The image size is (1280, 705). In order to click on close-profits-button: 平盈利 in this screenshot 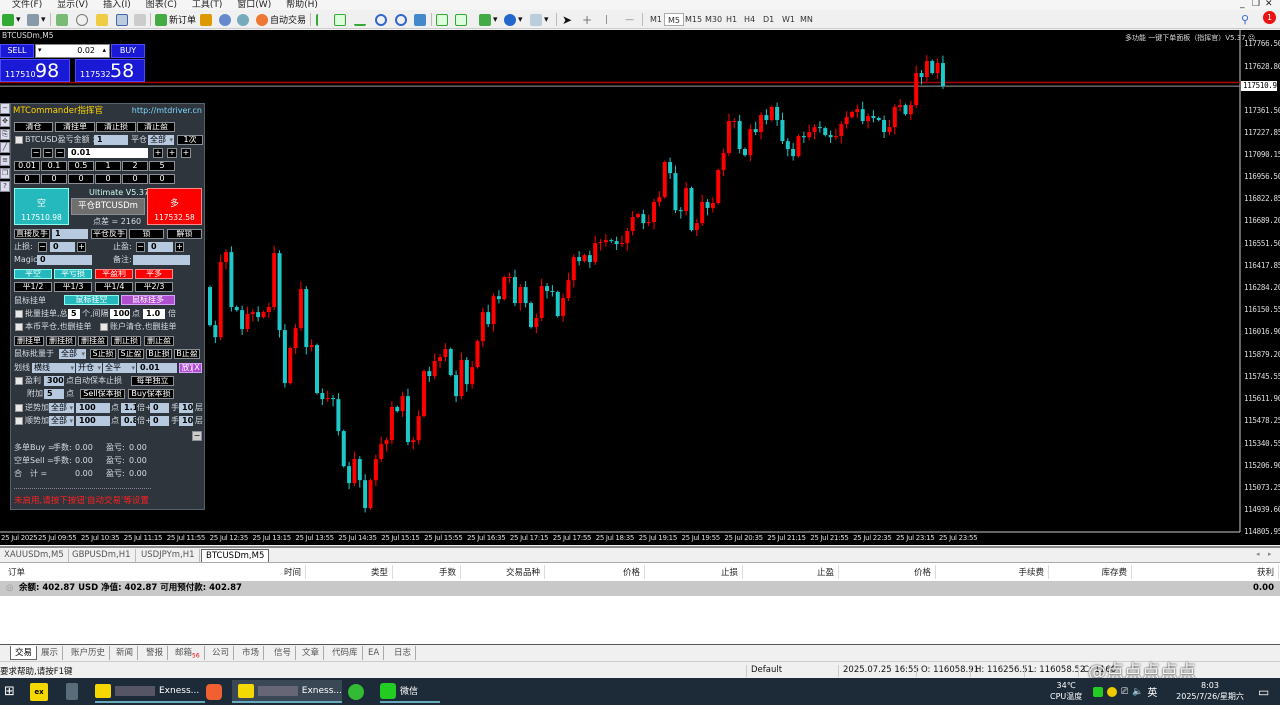, I will do `click(114, 274)`.